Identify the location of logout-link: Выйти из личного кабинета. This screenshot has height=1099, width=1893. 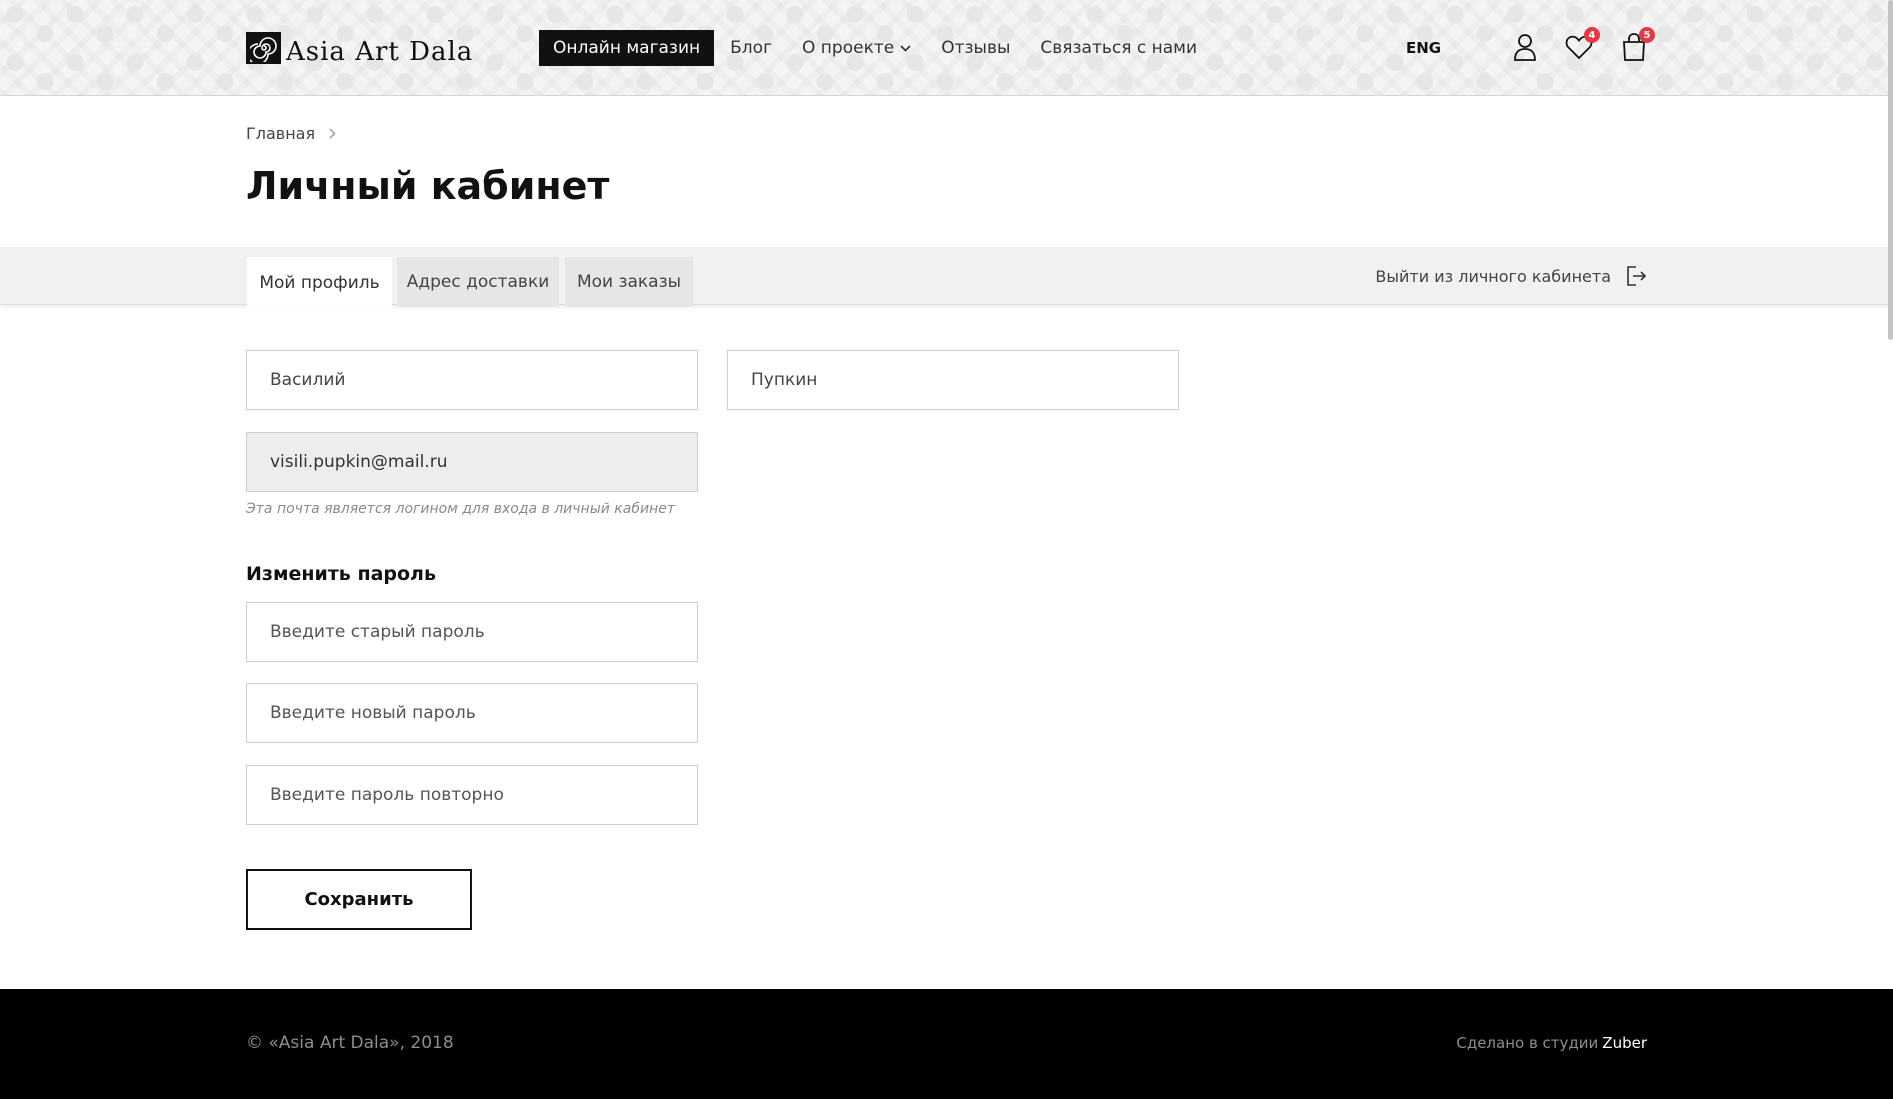
(1511, 276).